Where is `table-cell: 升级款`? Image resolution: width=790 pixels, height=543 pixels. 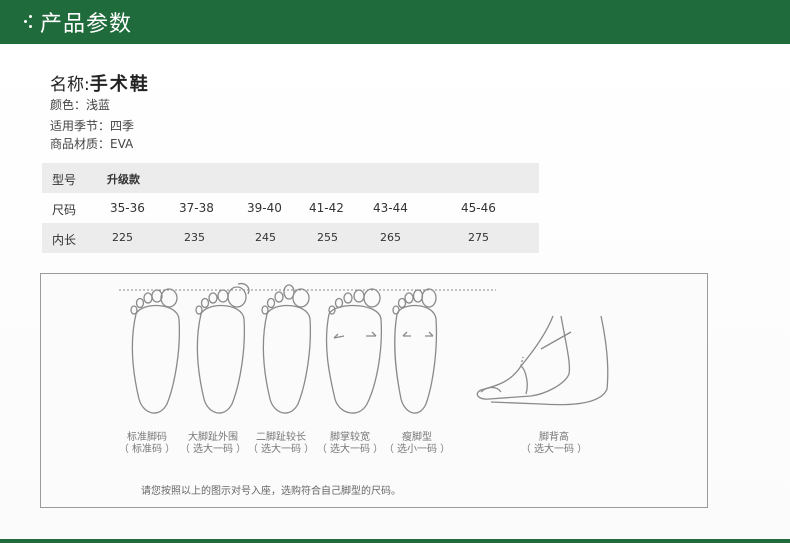
table-cell: 升级款 is located at coordinates (123, 179).